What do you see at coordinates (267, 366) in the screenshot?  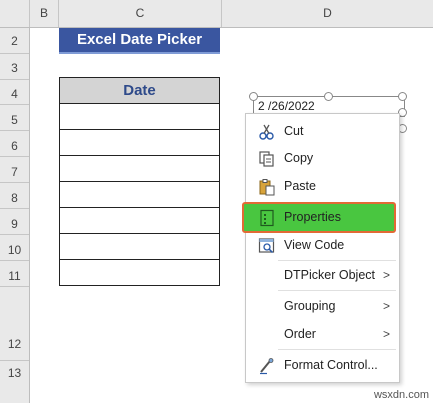 I see `format-control-icon` at bounding box center [267, 366].